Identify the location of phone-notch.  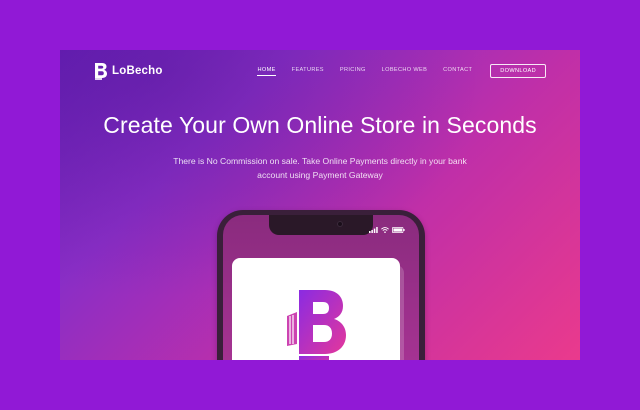
(321, 225).